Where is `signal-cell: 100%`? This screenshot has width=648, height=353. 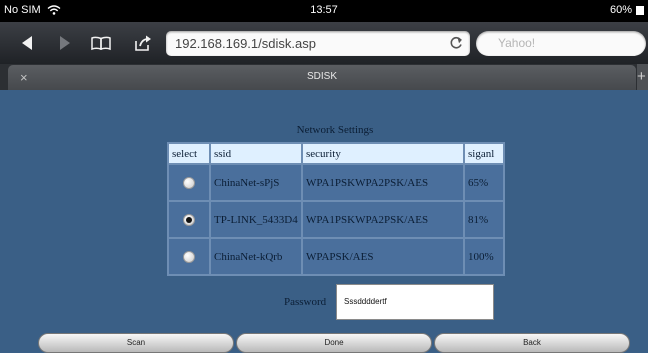 signal-cell: 100% is located at coordinates (484, 256).